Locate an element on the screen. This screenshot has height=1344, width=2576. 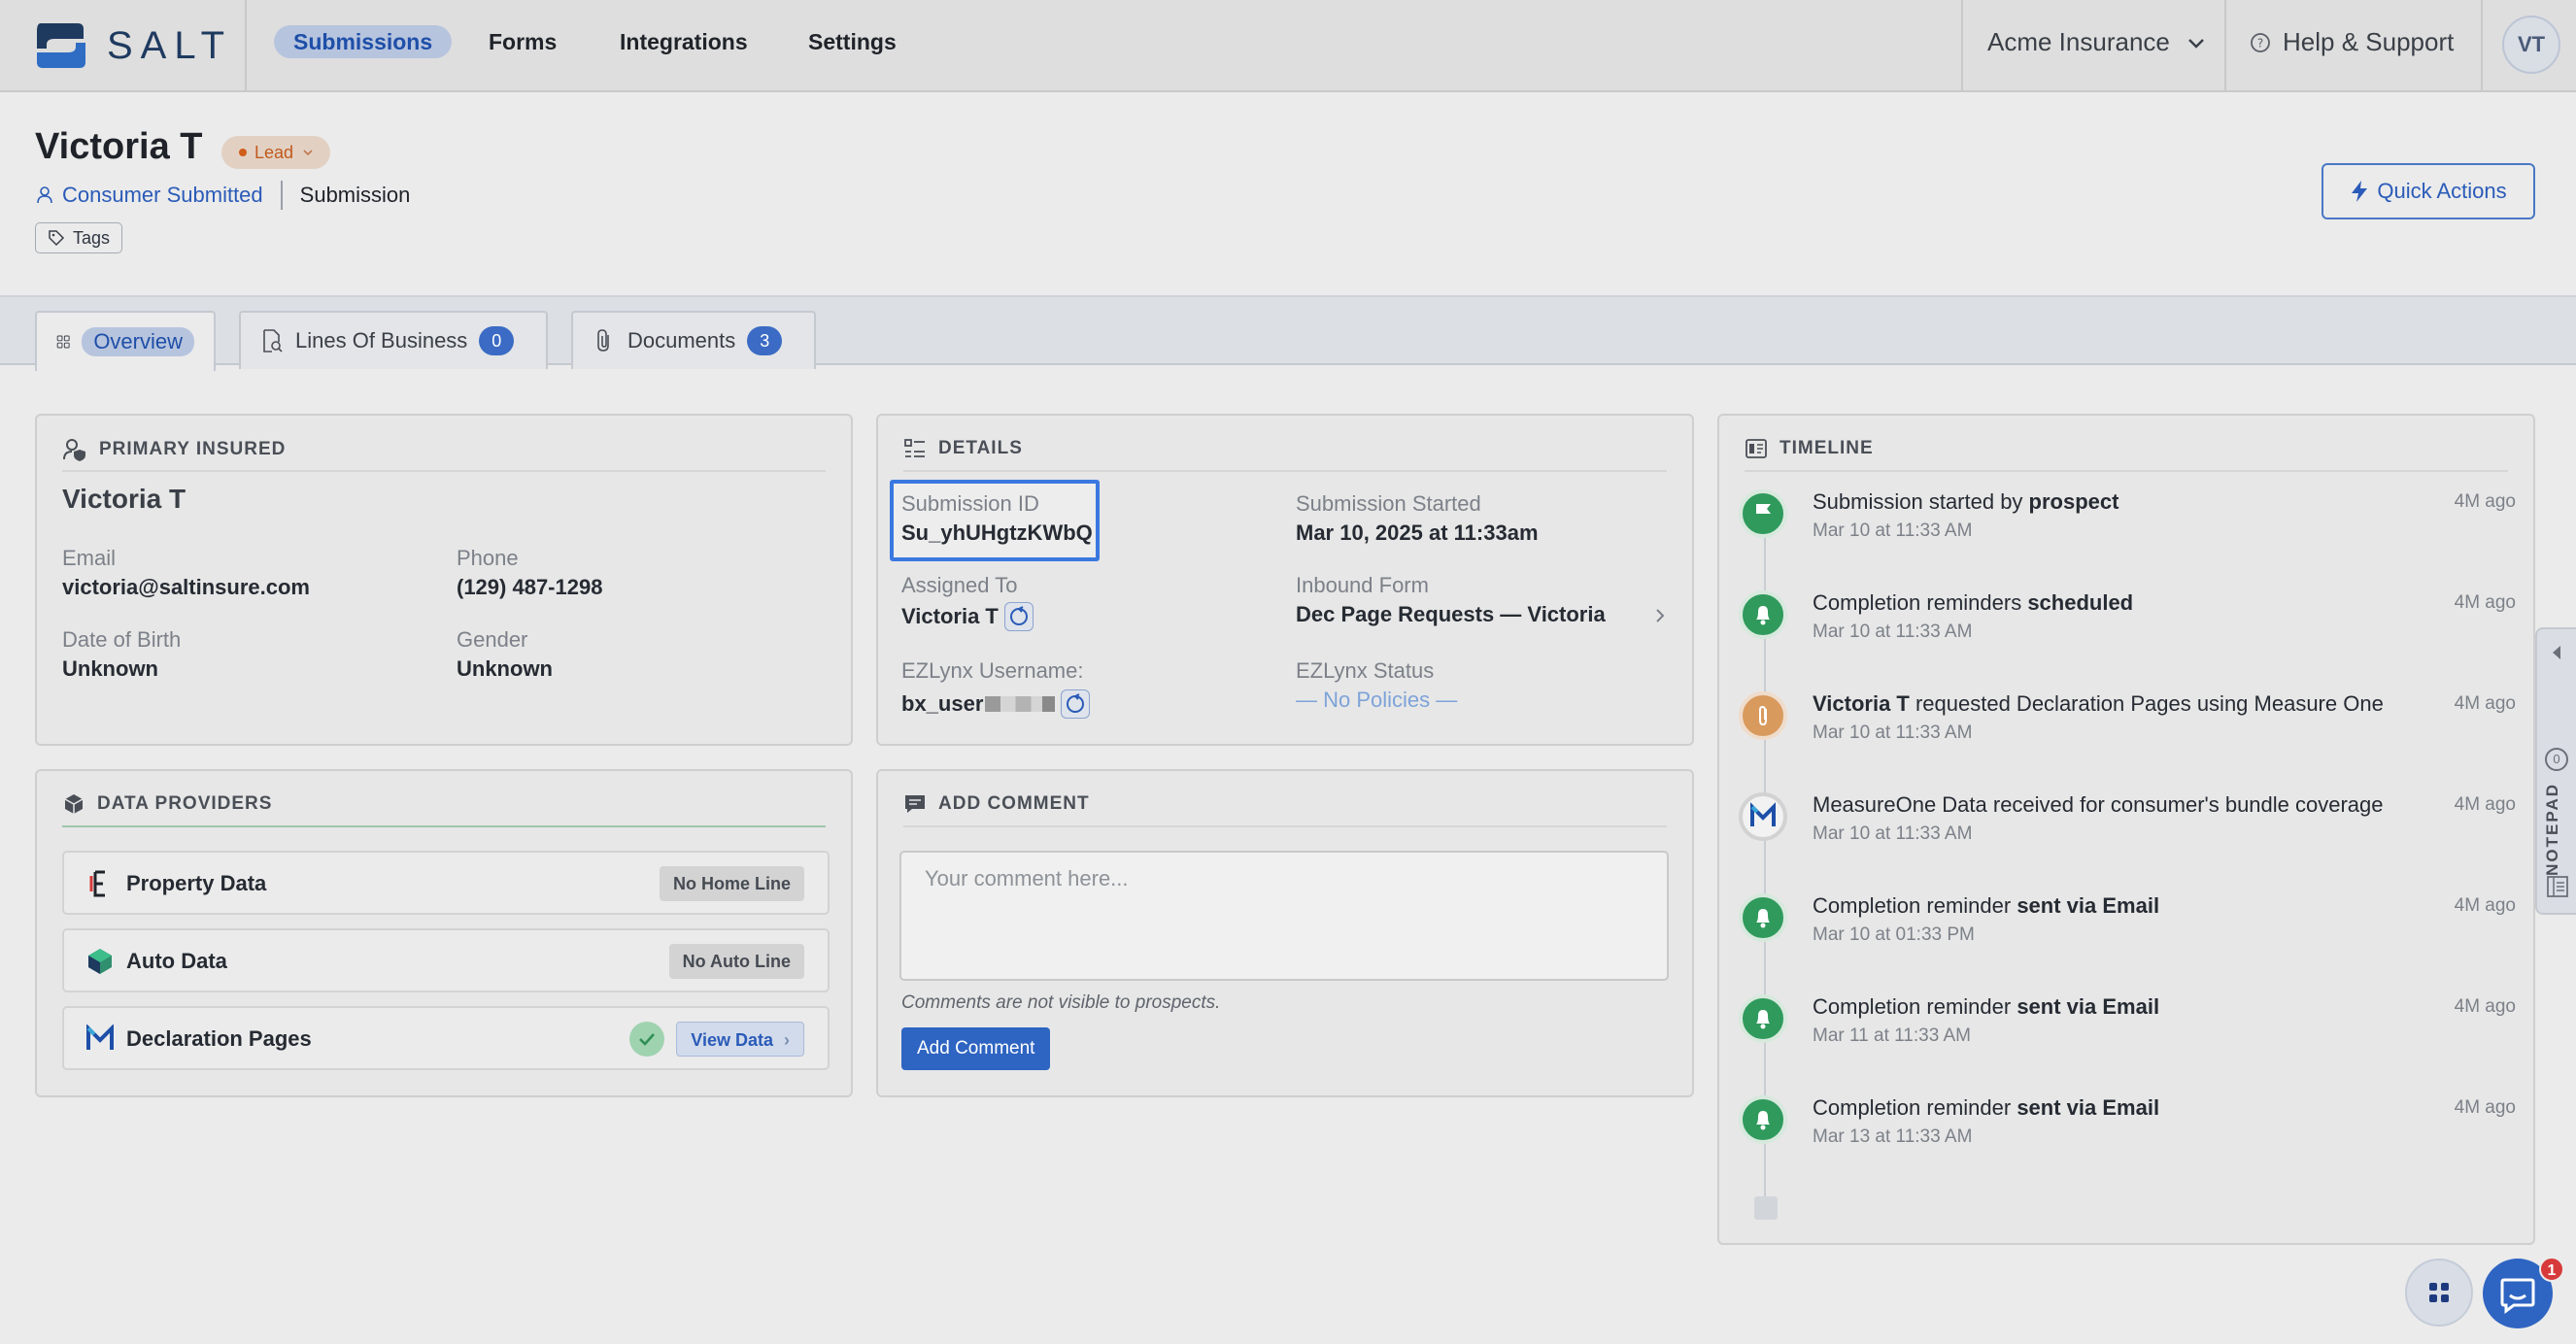
timeline-time: Mar 13 at 11:33 AM is located at coordinates (1893, 1136).